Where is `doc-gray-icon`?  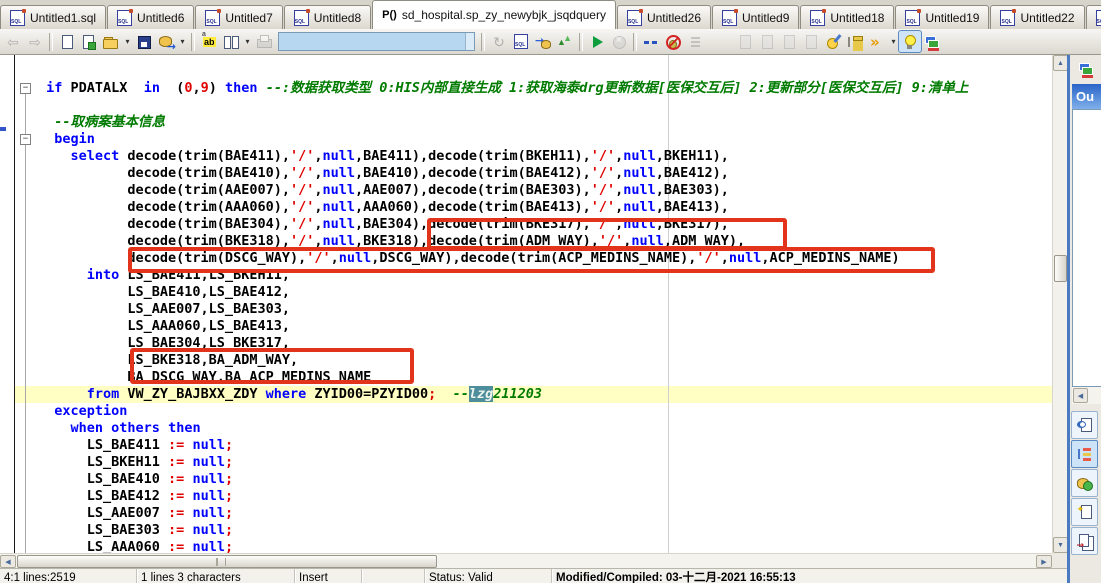 doc-gray-icon is located at coordinates (789, 42).